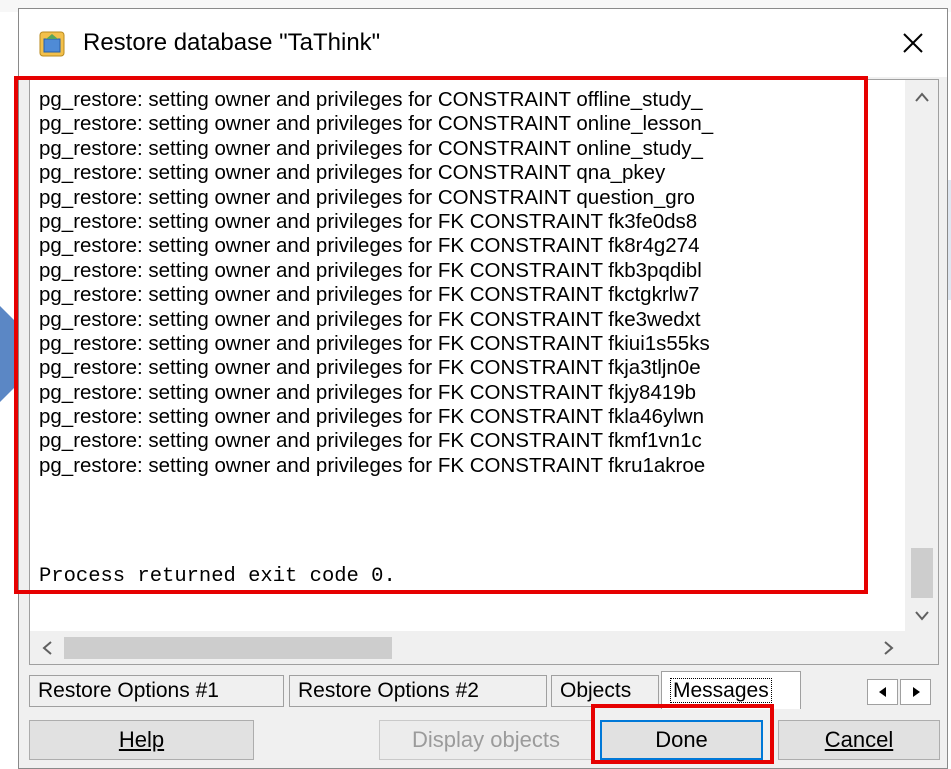 This screenshot has width=951, height=769. I want to click on done-button: Done, so click(681, 740).